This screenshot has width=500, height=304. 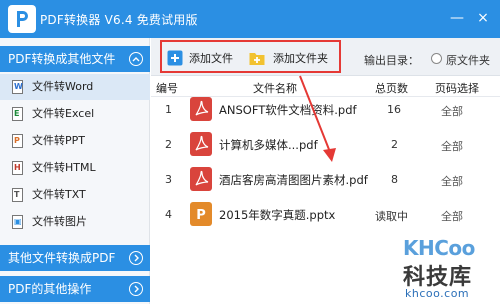 I want to click on row-pages: 读取中, so click(x=391, y=216).